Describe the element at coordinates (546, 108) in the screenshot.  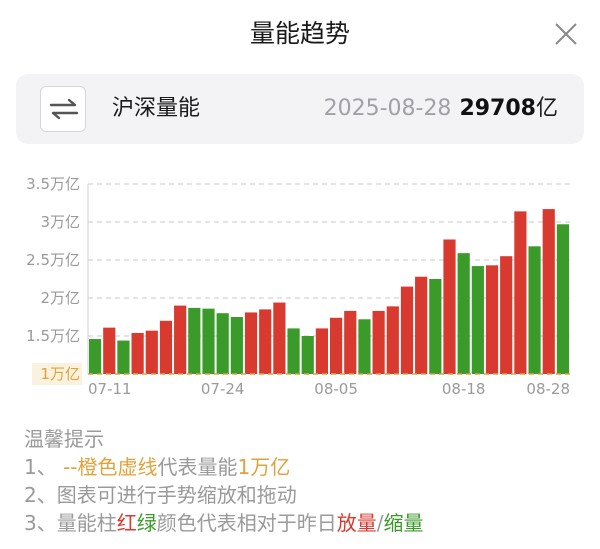
I see `volume-unit: 亿` at that location.